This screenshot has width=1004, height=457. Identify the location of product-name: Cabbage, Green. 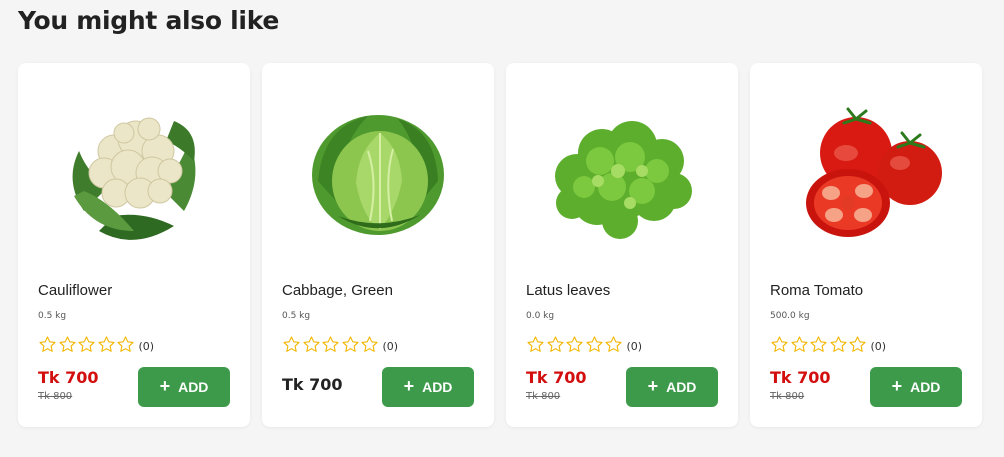
(337, 290).